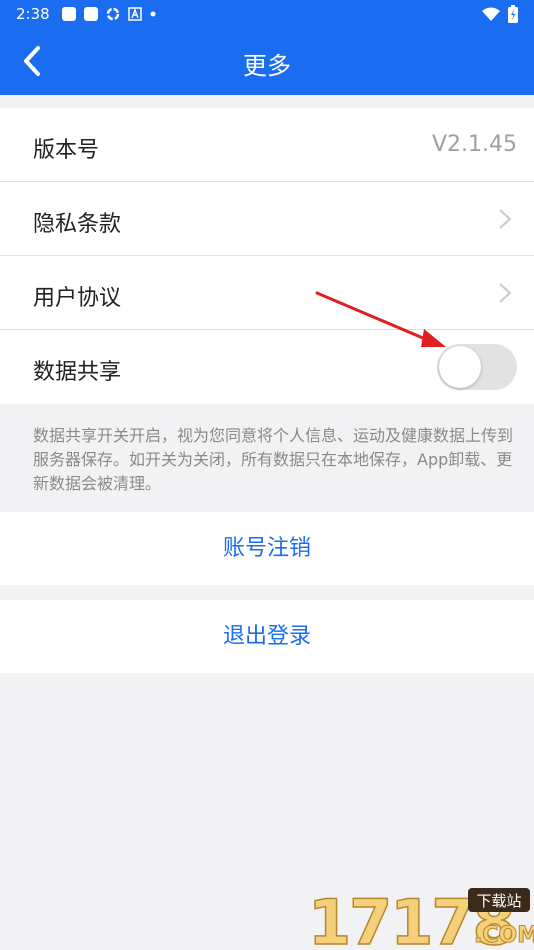 This screenshot has height=950, width=534. Describe the element at coordinates (134, 14) in the screenshot. I see `font-a-icon` at that location.